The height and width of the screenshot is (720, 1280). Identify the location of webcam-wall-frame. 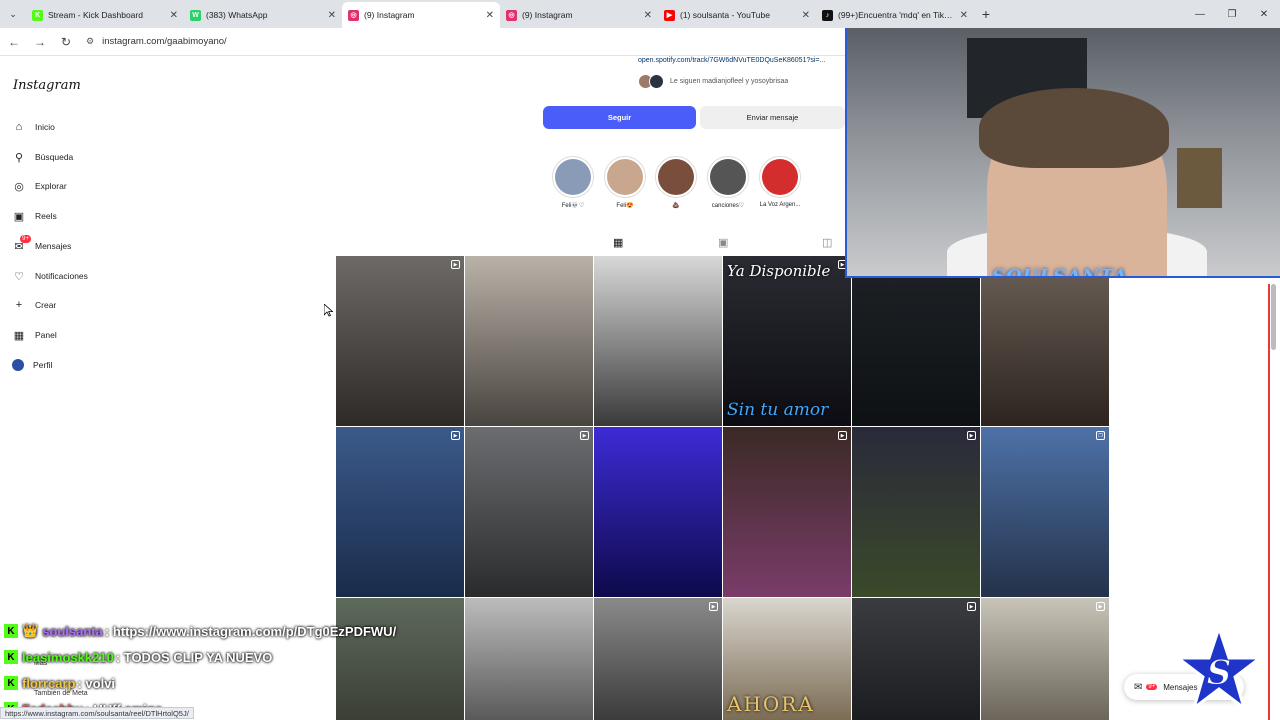
(1199, 178).